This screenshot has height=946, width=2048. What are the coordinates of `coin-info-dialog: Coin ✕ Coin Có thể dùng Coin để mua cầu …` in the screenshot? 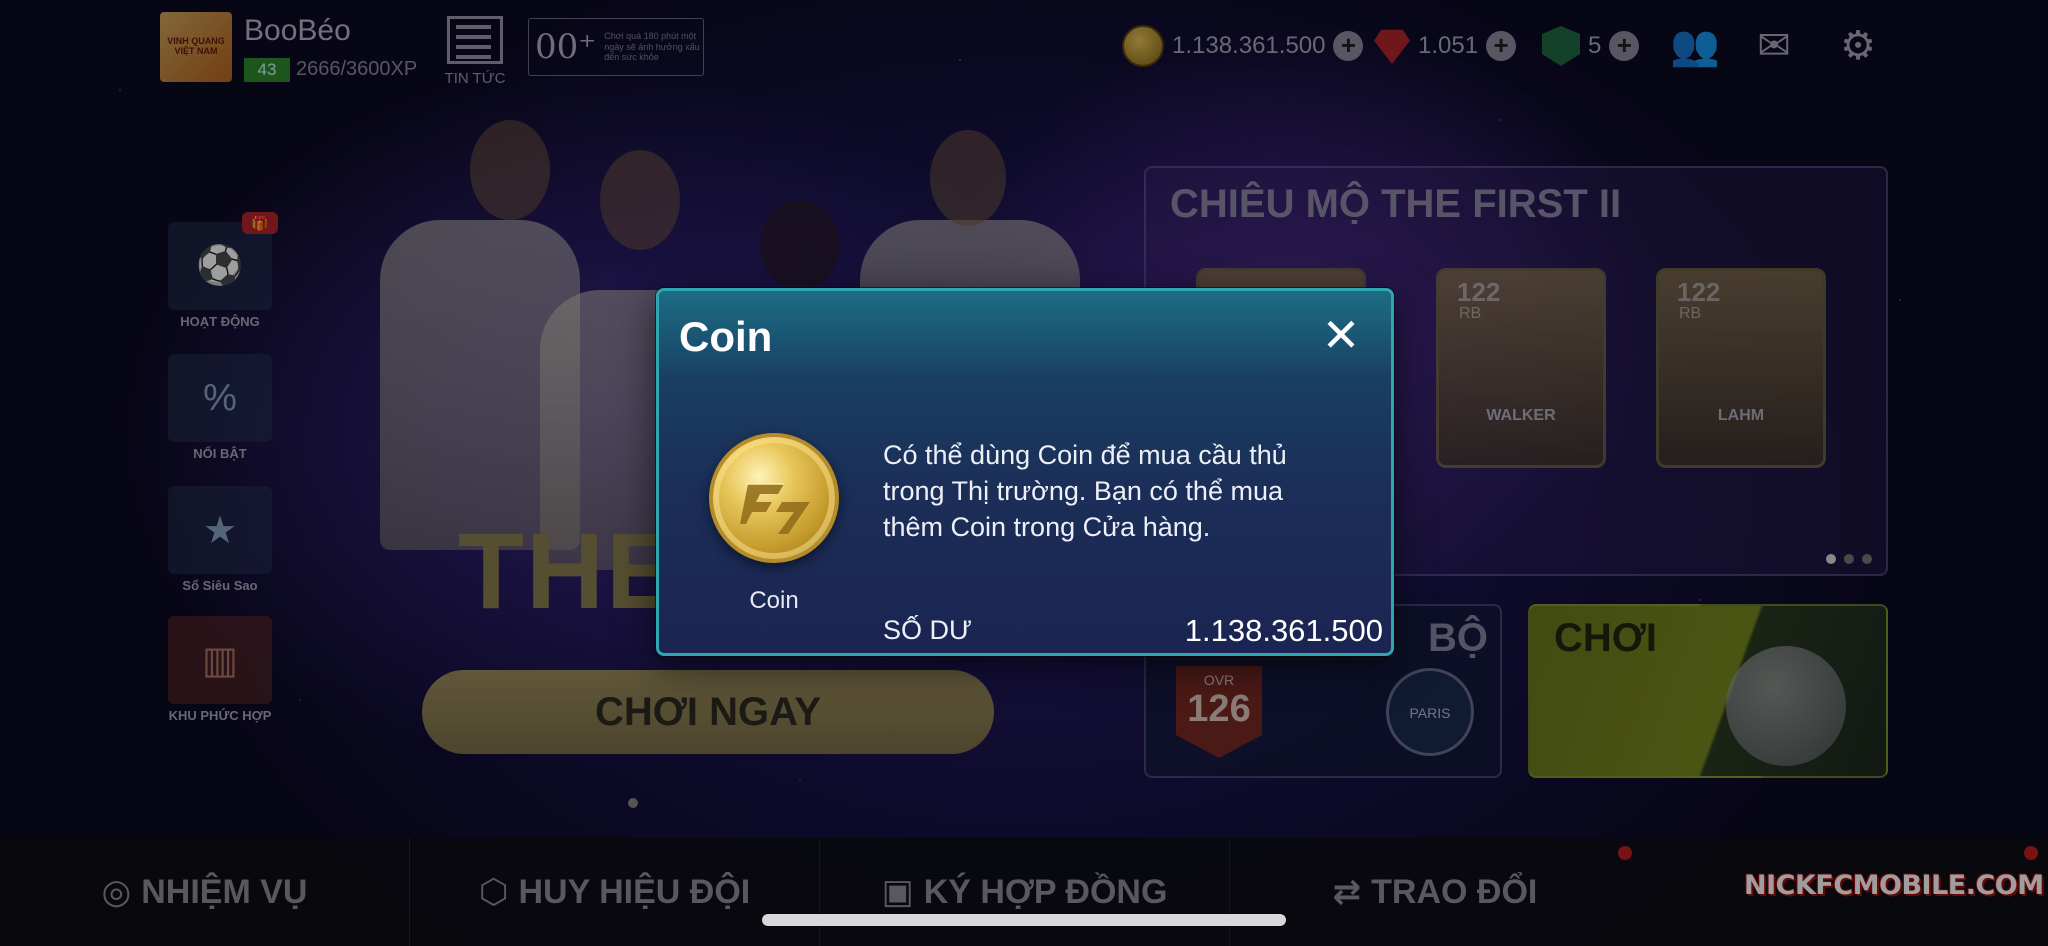 It's located at (1025, 472).